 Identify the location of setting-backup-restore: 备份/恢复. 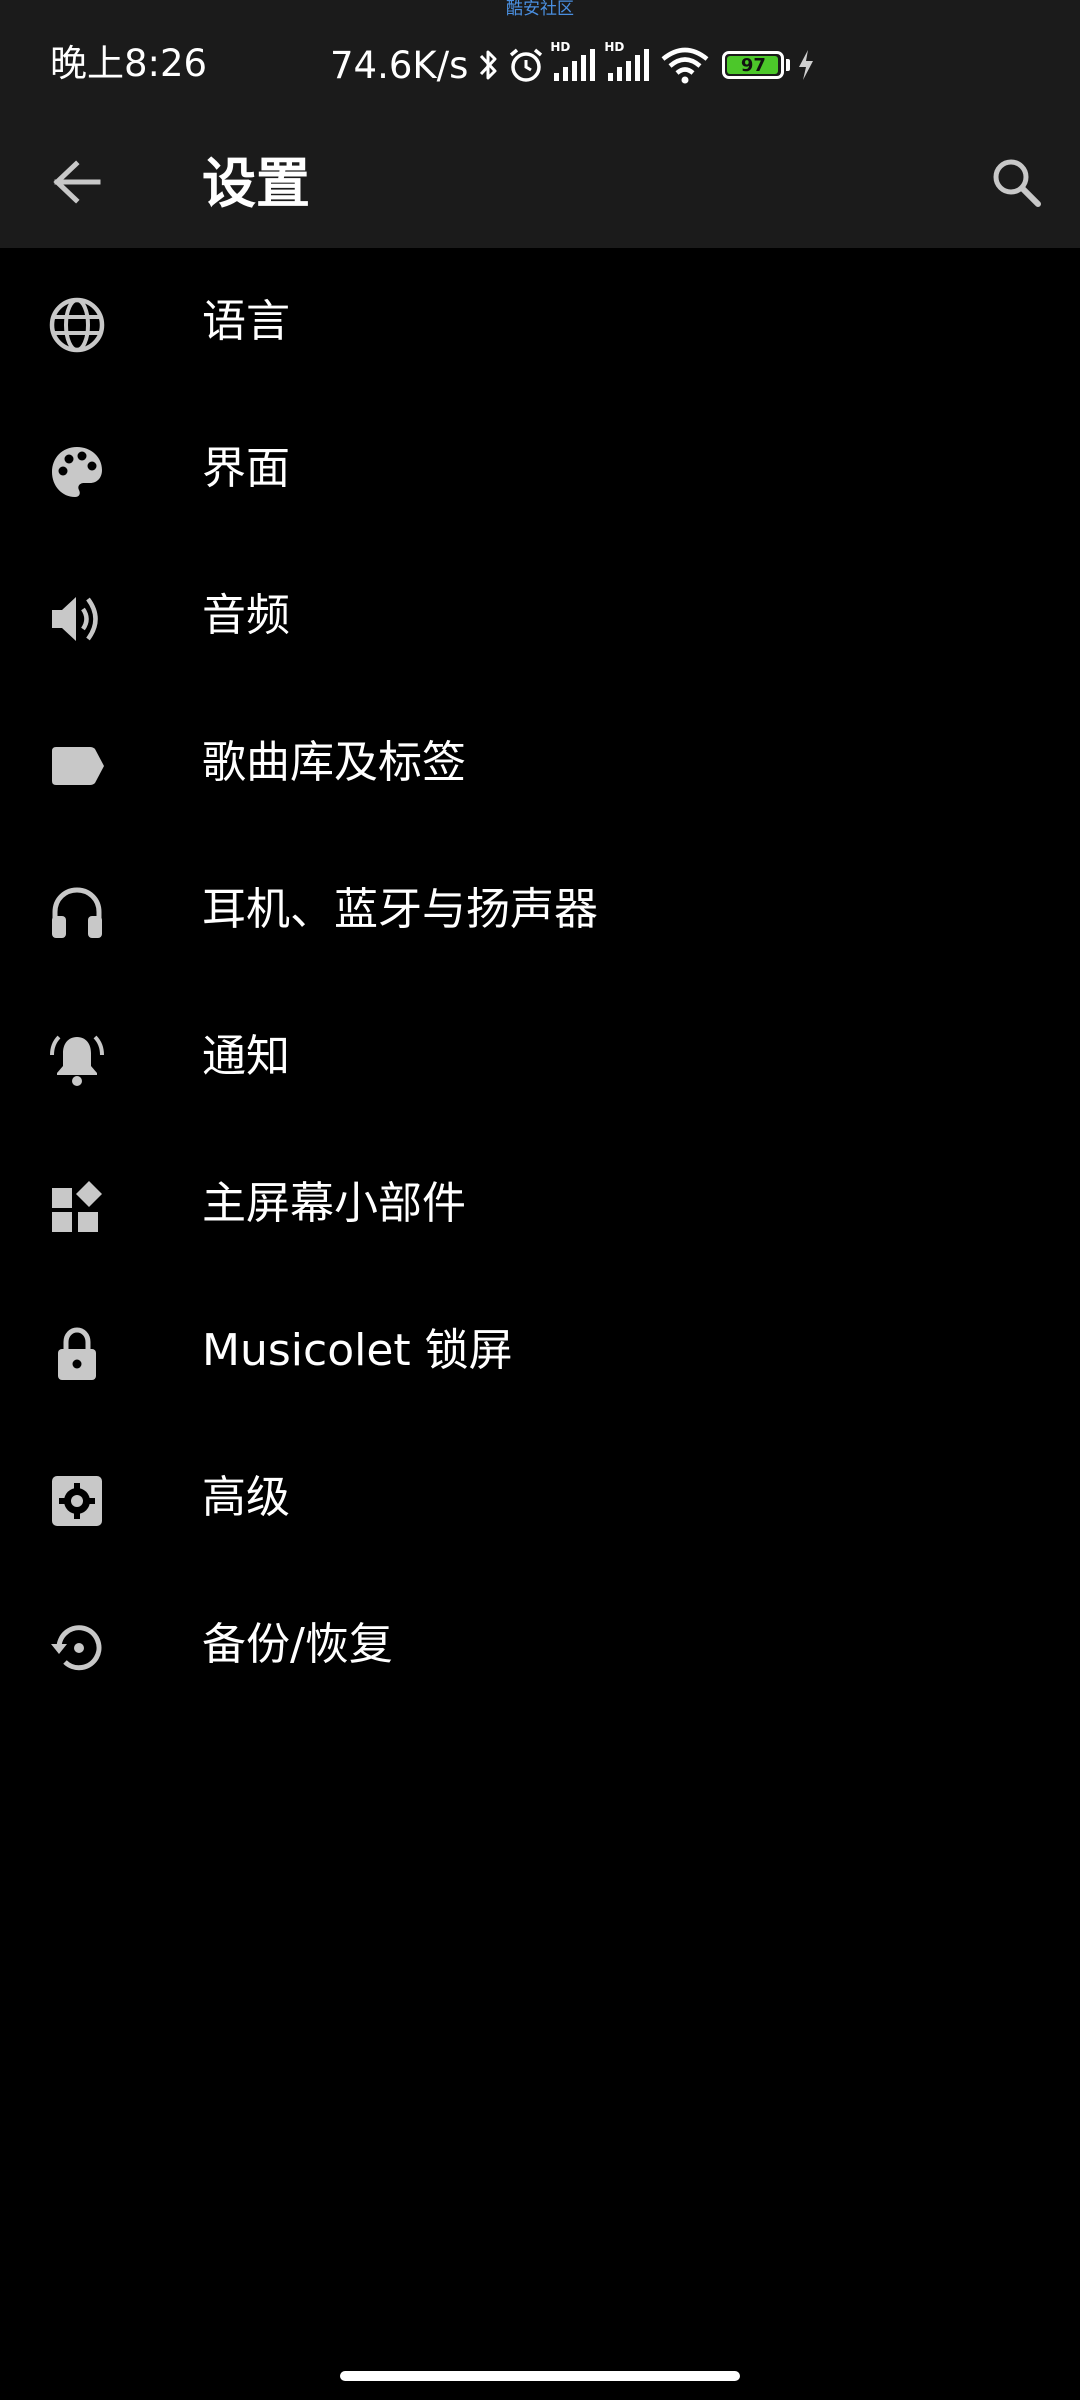
(540, 1644).